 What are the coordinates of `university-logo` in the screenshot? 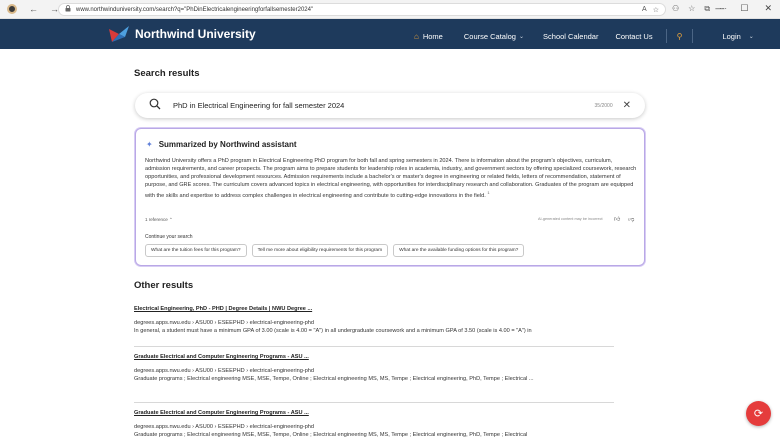 It's located at (119, 34).